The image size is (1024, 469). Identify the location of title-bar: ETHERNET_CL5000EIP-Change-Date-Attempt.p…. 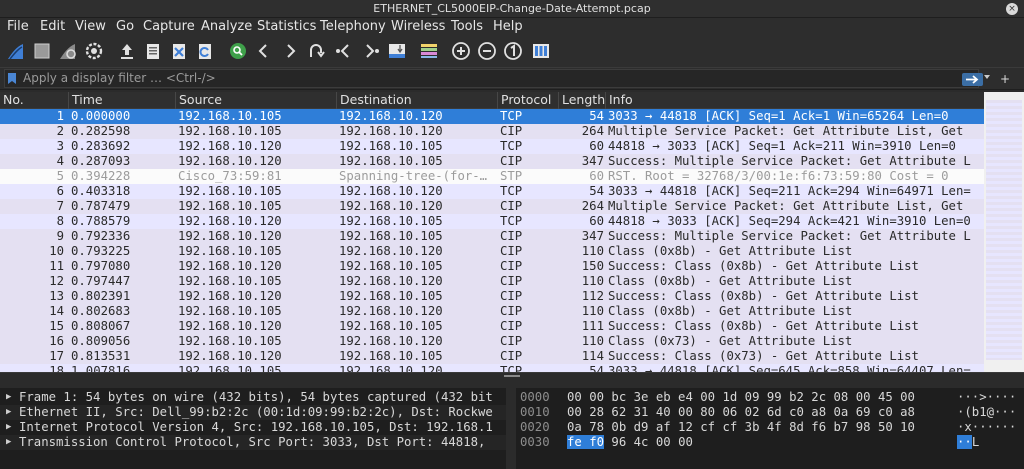
(512, 9).